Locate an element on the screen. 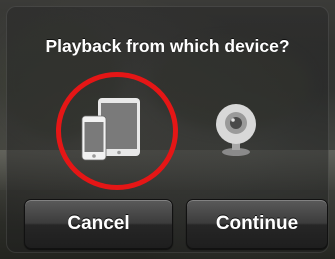 Image resolution: width=335 pixels, height=259 pixels. cancel-button: Cancel is located at coordinates (98, 224).